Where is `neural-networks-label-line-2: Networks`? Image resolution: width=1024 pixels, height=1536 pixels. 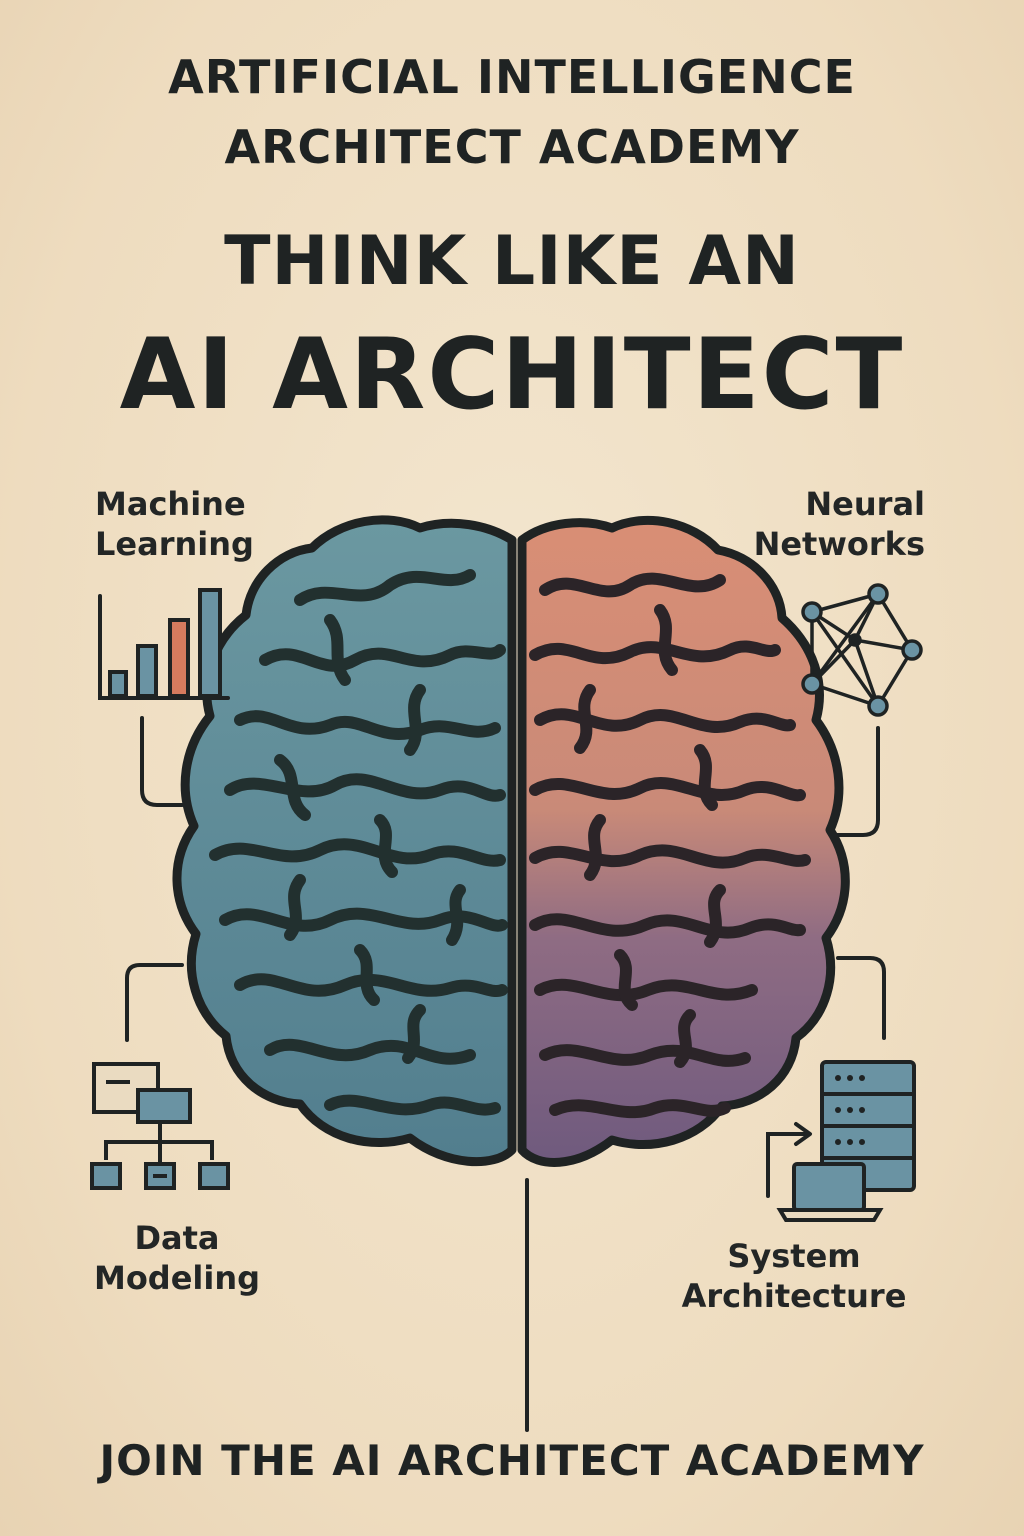 neural-networks-label-line-2: Networks is located at coordinates (839, 544).